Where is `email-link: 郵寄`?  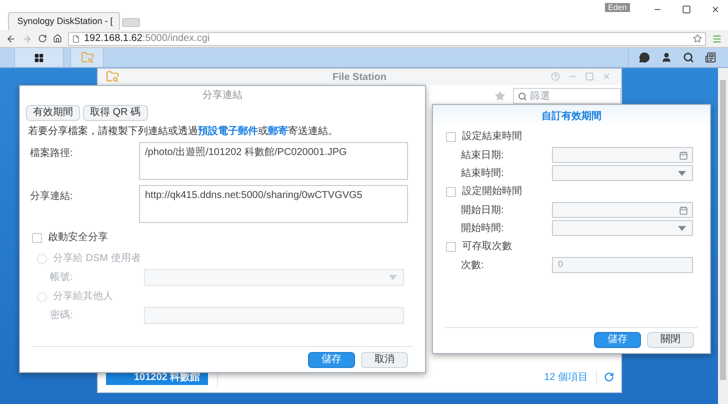 email-link: 郵寄 is located at coordinates (278, 131).